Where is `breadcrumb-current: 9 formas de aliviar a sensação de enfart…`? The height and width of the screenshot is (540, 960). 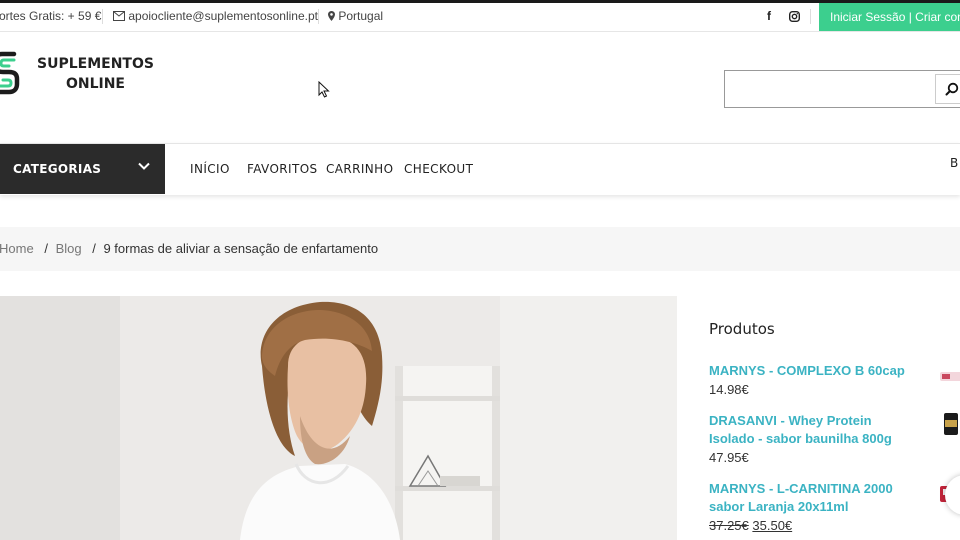 breadcrumb-current: 9 formas de aliviar a sensação de enfart… is located at coordinates (241, 248).